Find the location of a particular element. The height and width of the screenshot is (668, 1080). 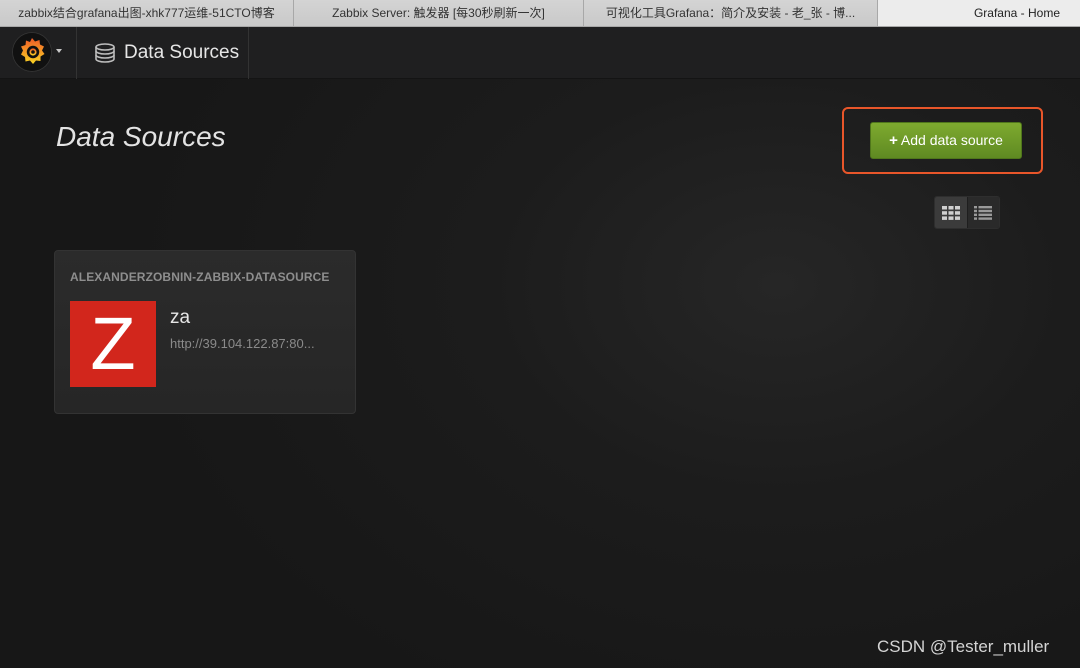

grid-icon is located at coordinates (950, 212).